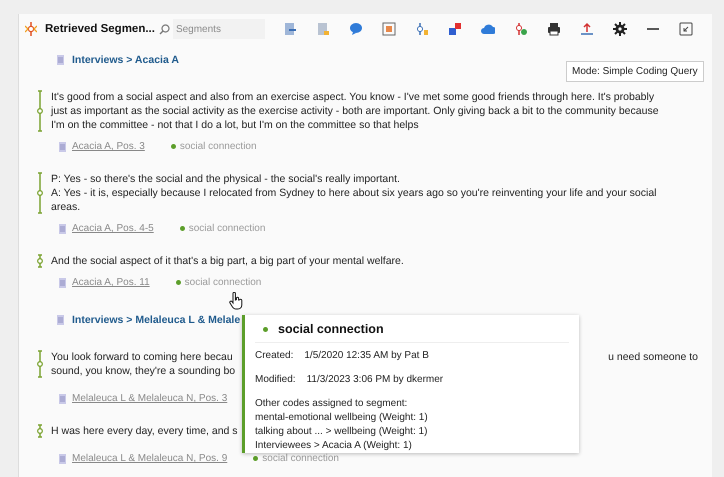  What do you see at coordinates (587, 29) in the screenshot?
I see `export-icon` at bounding box center [587, 29].